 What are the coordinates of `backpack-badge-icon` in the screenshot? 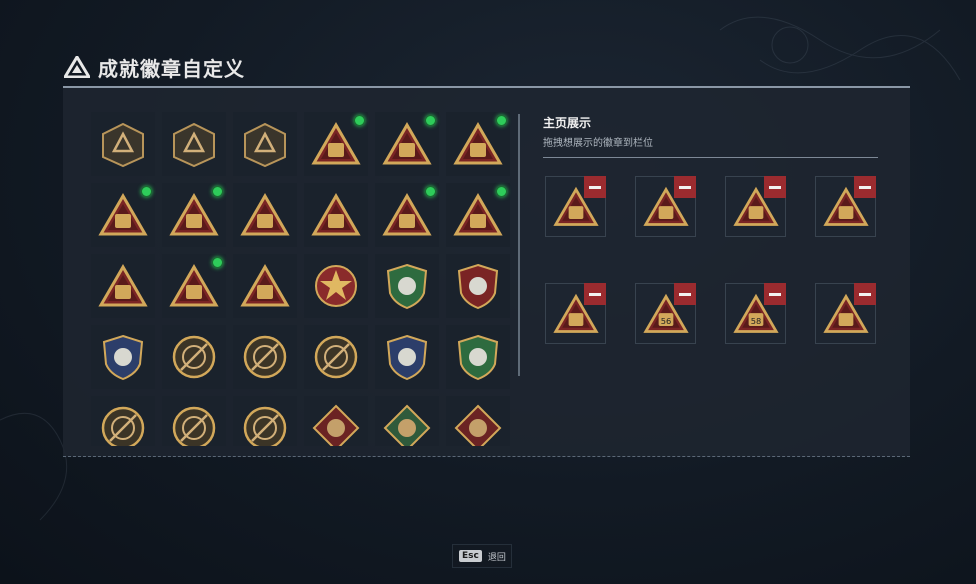 It's located at (336, 143).